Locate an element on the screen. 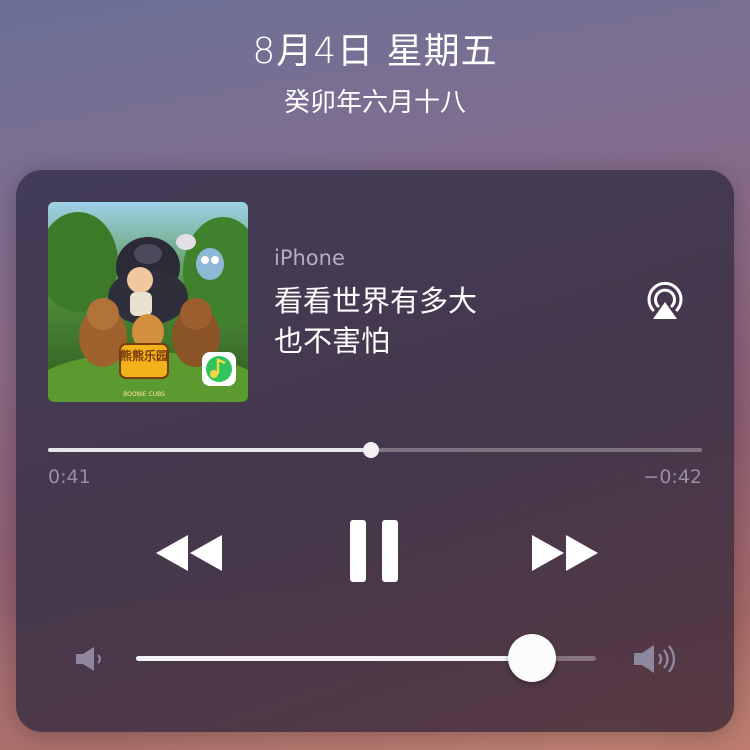 The image size is (750, 750). fast-forward-icon is located at coordinates (565, 553).